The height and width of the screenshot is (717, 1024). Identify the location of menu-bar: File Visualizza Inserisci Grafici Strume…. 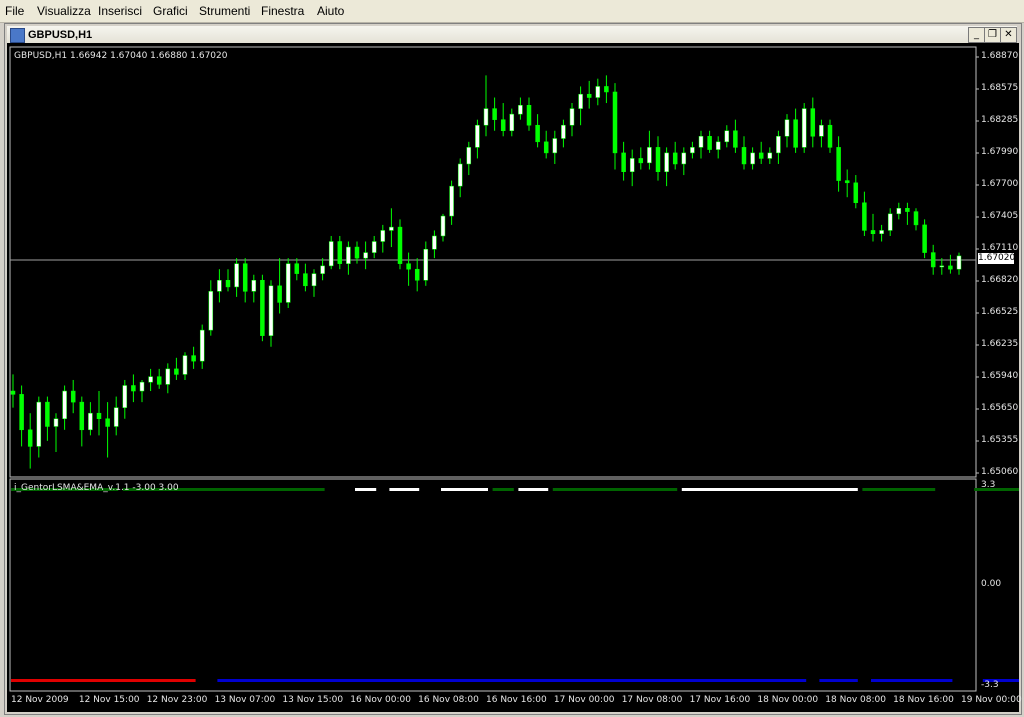
(512, 11).